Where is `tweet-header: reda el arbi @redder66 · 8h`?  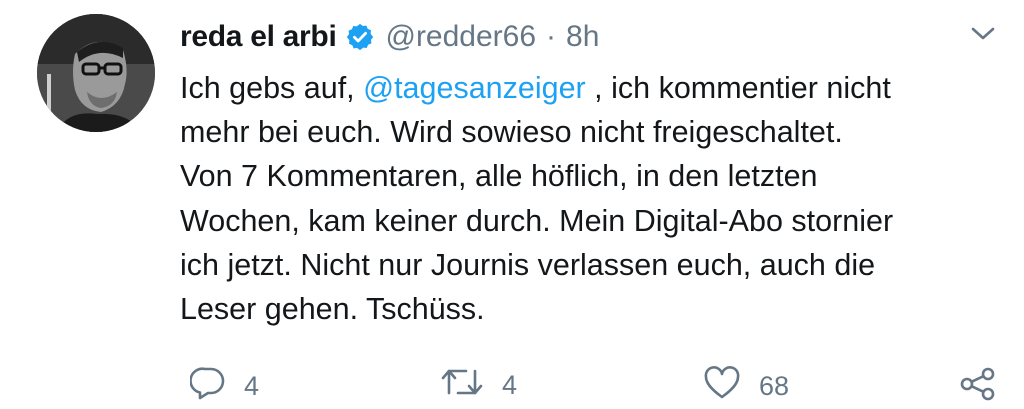 tweet-header: reda el arbi @redder66 · 8h is located at coordinates (389, 37).